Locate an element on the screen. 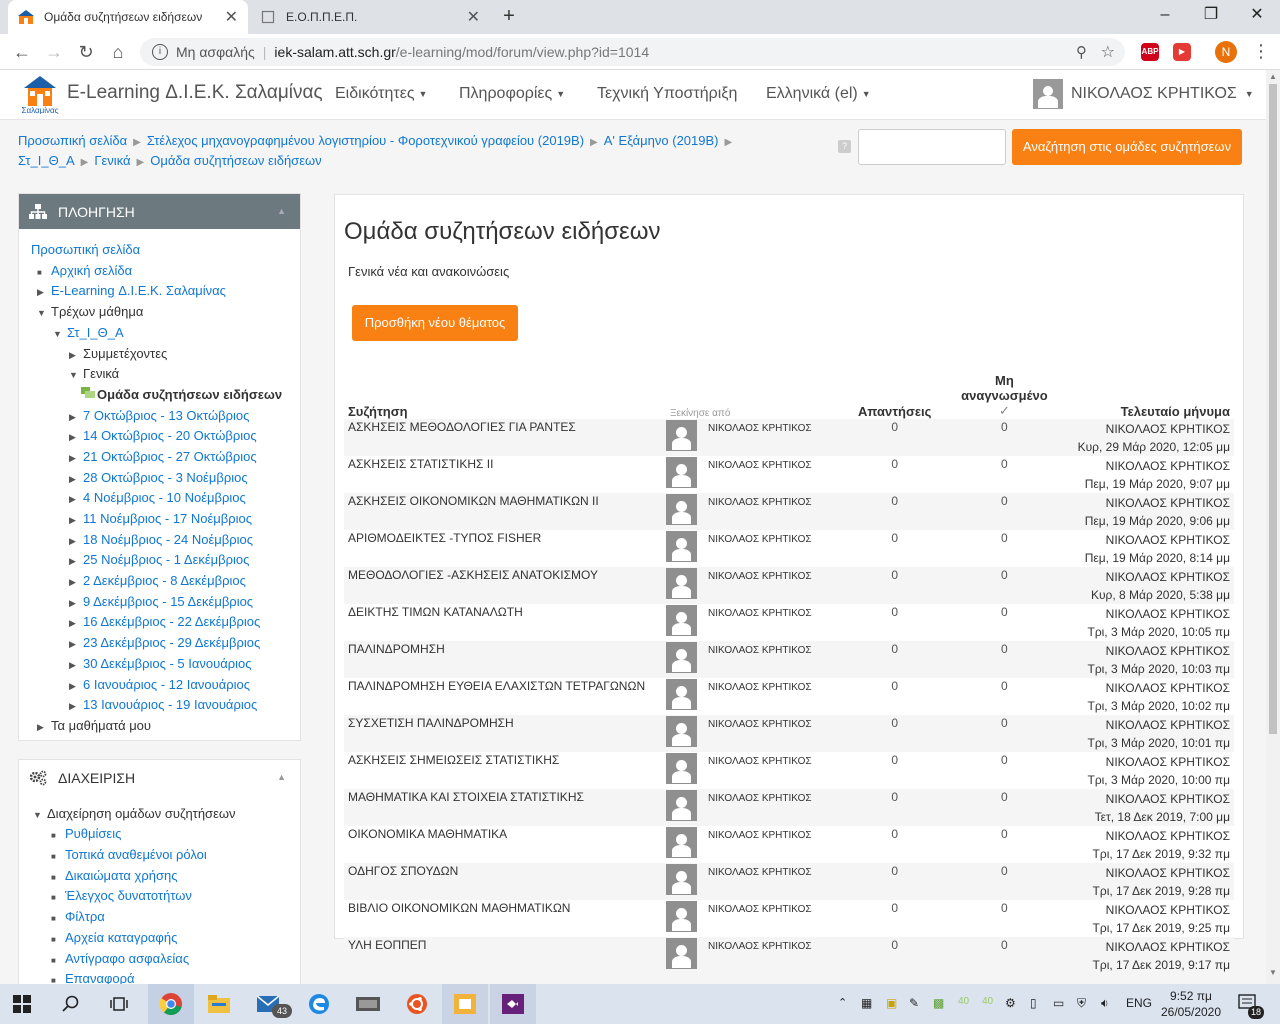 This screenshot has width=1280, height=1024. col-last-post: Τελευταίο μήνυμα is located at coordinates (1144, 396).